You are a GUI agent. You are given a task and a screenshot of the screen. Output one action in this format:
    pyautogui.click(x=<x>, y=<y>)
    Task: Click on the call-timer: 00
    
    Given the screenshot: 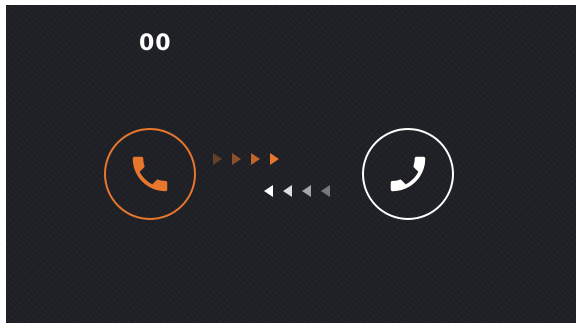 What is the action you would take?
    pyautogui.click(x=155, y=43)
    